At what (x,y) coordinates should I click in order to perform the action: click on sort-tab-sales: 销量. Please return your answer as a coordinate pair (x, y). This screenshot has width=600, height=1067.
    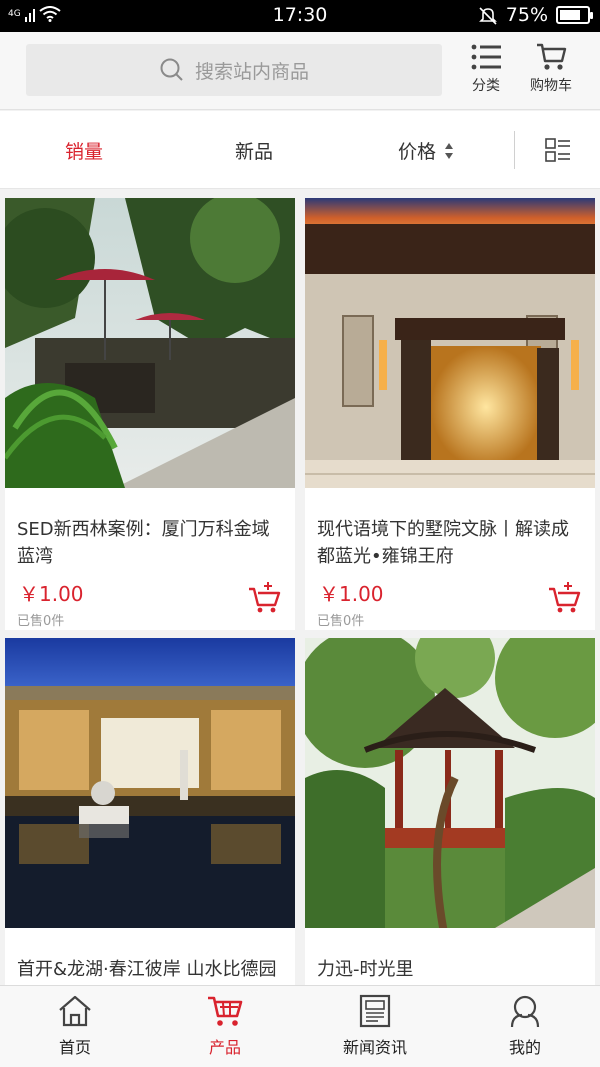
    Looking at the image, I should click on (84, 150).